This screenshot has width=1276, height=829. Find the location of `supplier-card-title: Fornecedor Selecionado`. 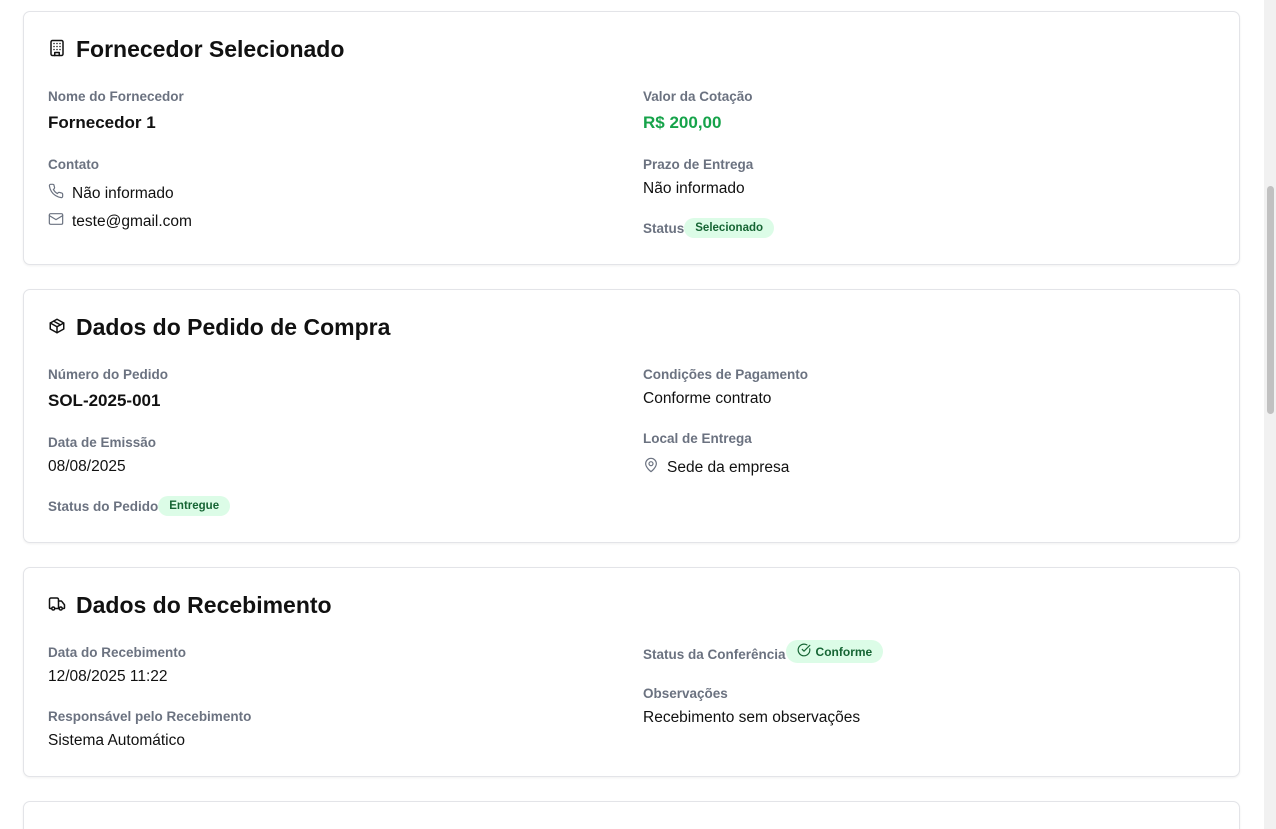

supplier-card-title: Fornecedor Selecionado is located at coordinates (196, 49).